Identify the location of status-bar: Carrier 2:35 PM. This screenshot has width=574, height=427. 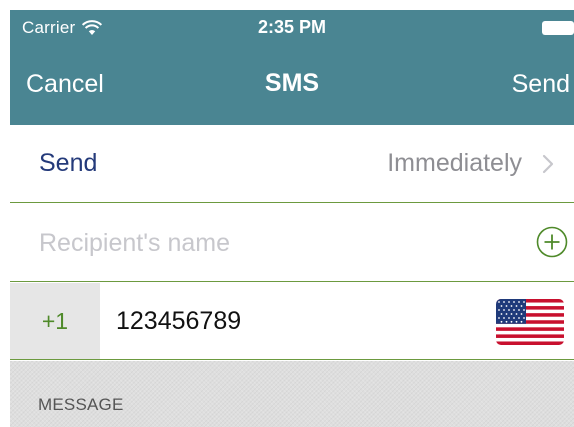
(292, 28).